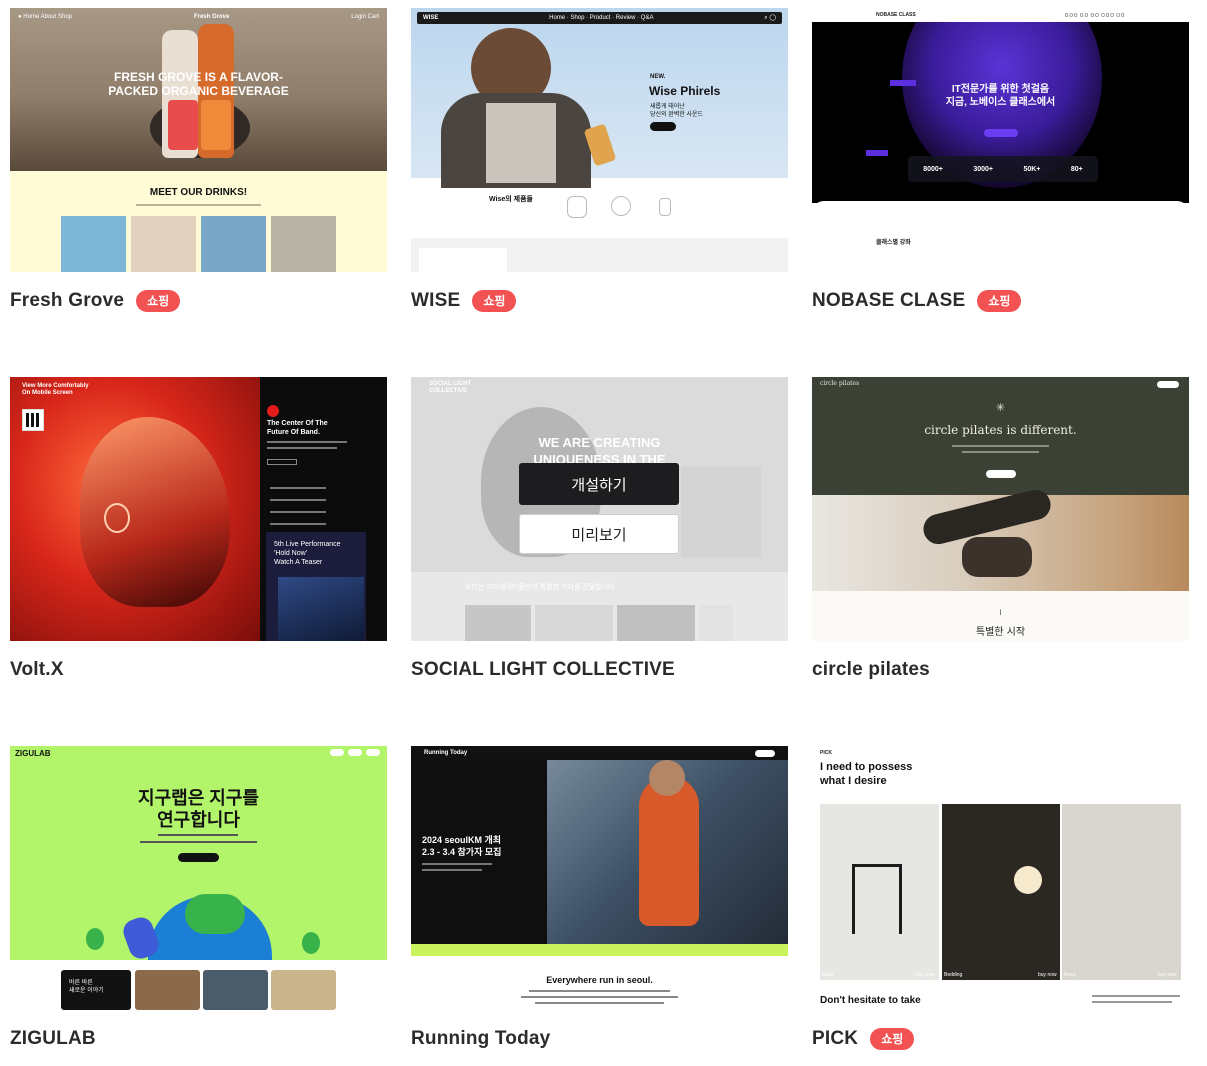 Image resolution: width=1207 pixels, height=1066 pixels. I want to click on template-title: PICK, so click(835, 1039).